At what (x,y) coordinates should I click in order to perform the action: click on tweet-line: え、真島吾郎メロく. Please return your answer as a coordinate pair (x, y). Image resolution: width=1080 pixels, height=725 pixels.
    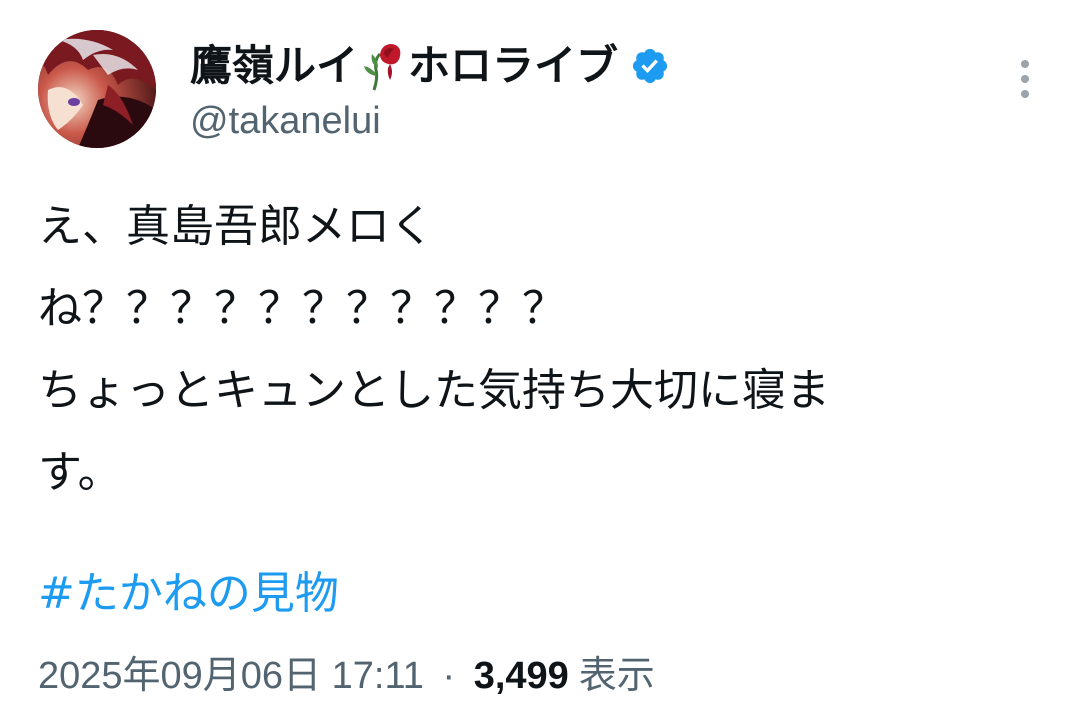
    Looking at the image, I should click on (236, 226).